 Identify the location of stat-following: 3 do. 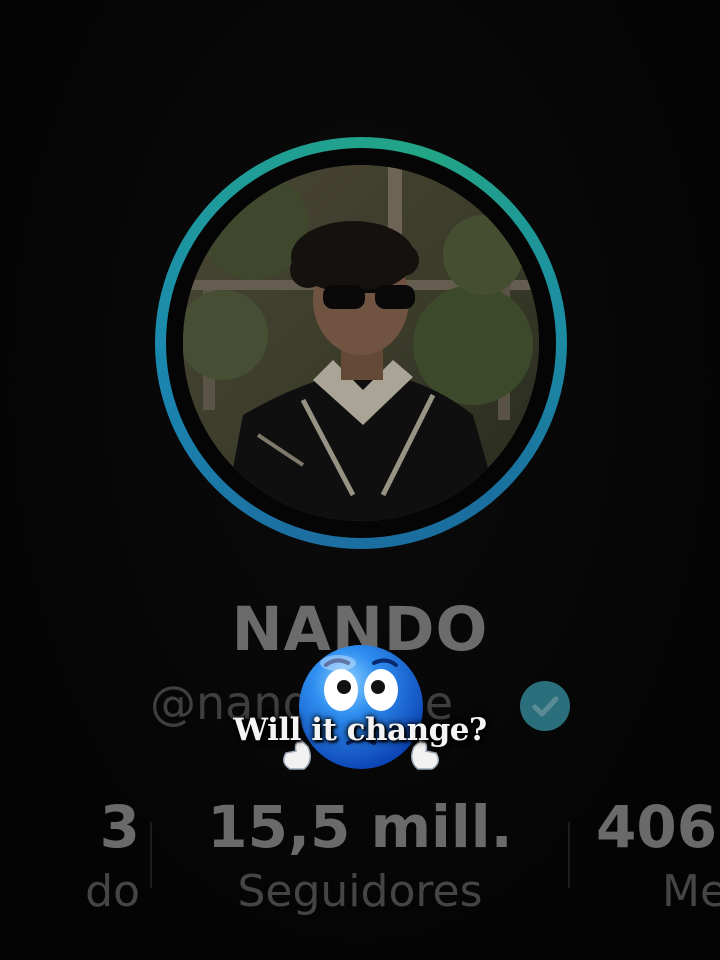
(70, 857).